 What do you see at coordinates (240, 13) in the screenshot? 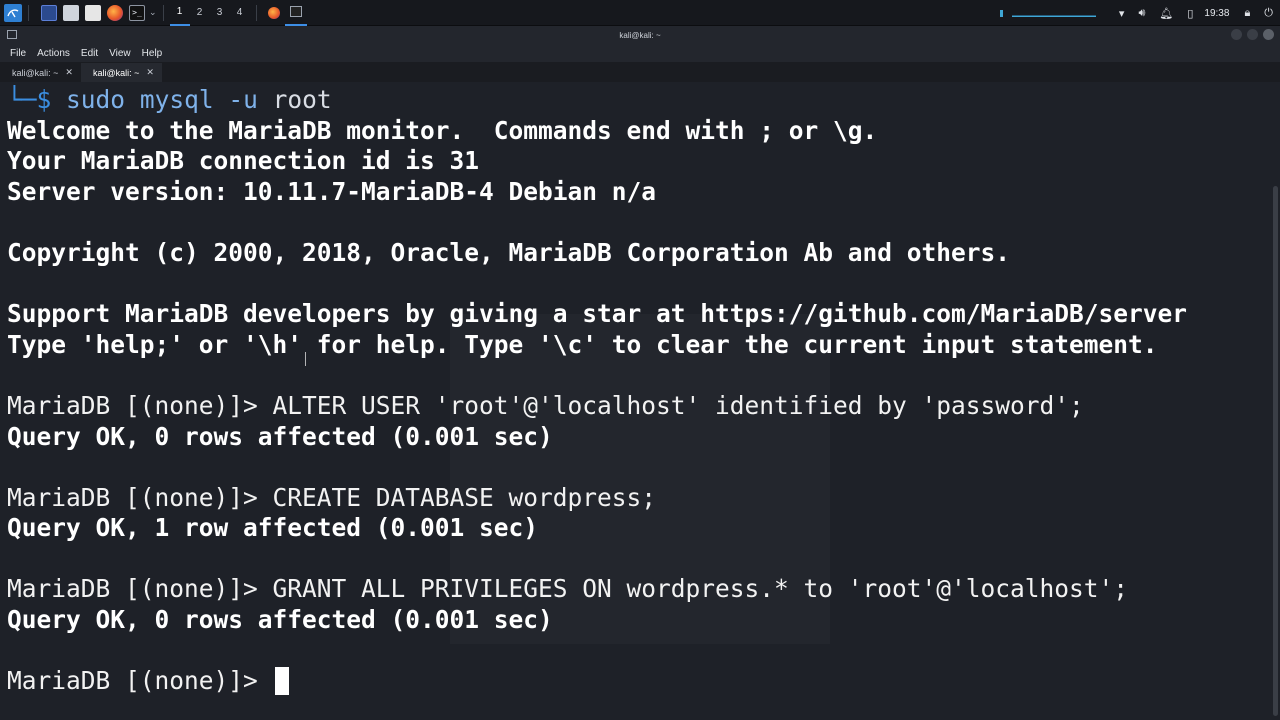
I see `workspace-4: 4` at bounding box center [240, 13].